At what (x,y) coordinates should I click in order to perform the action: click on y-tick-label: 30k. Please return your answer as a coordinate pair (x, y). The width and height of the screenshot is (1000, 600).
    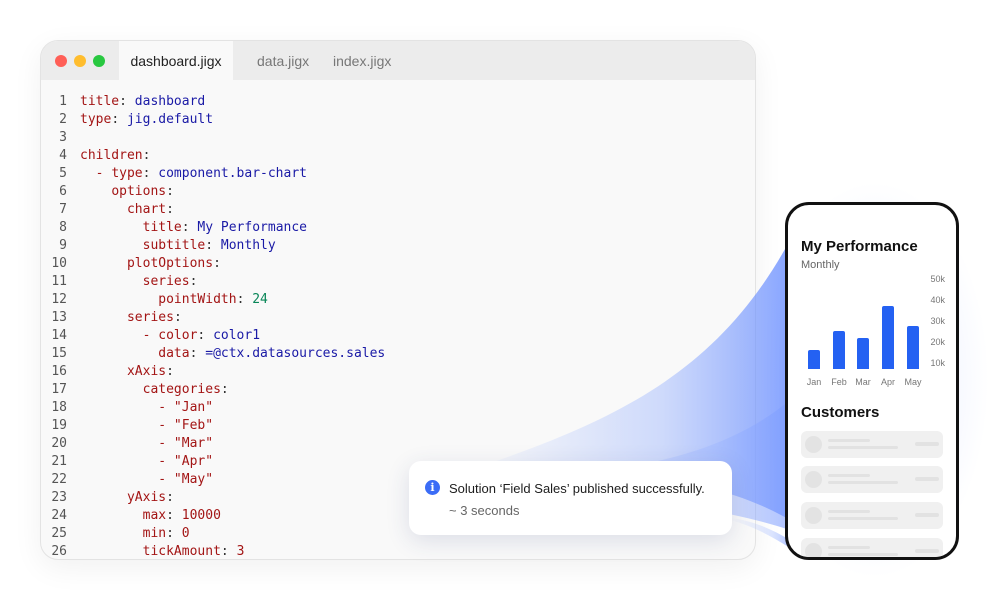
    Looking at the image, I should click on (937, 321).